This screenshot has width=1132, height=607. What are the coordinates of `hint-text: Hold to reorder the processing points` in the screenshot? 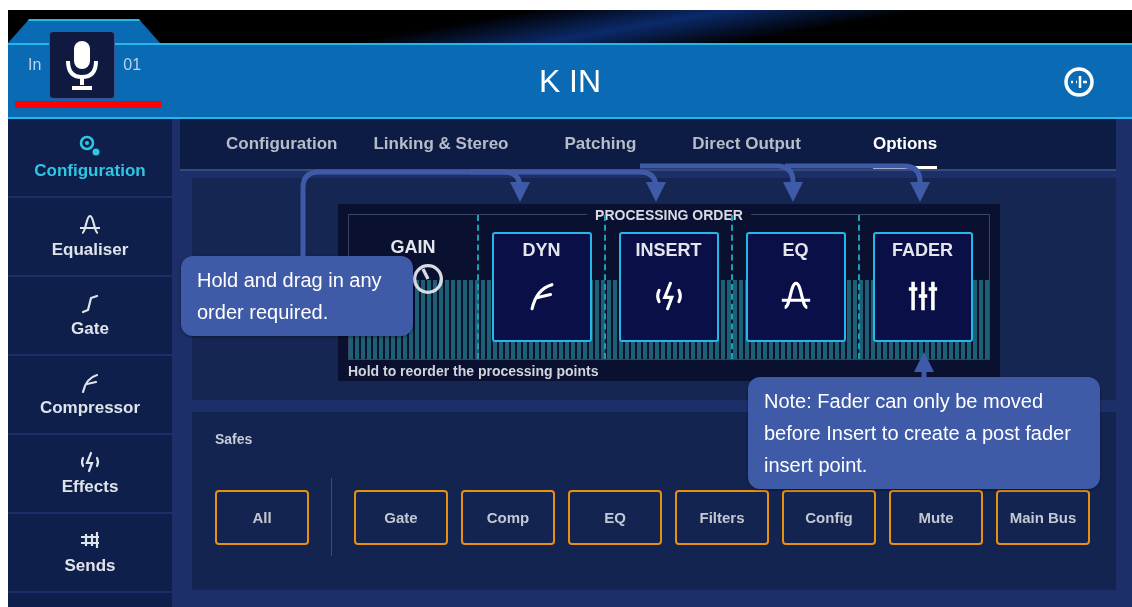 It's located at (473, 371).